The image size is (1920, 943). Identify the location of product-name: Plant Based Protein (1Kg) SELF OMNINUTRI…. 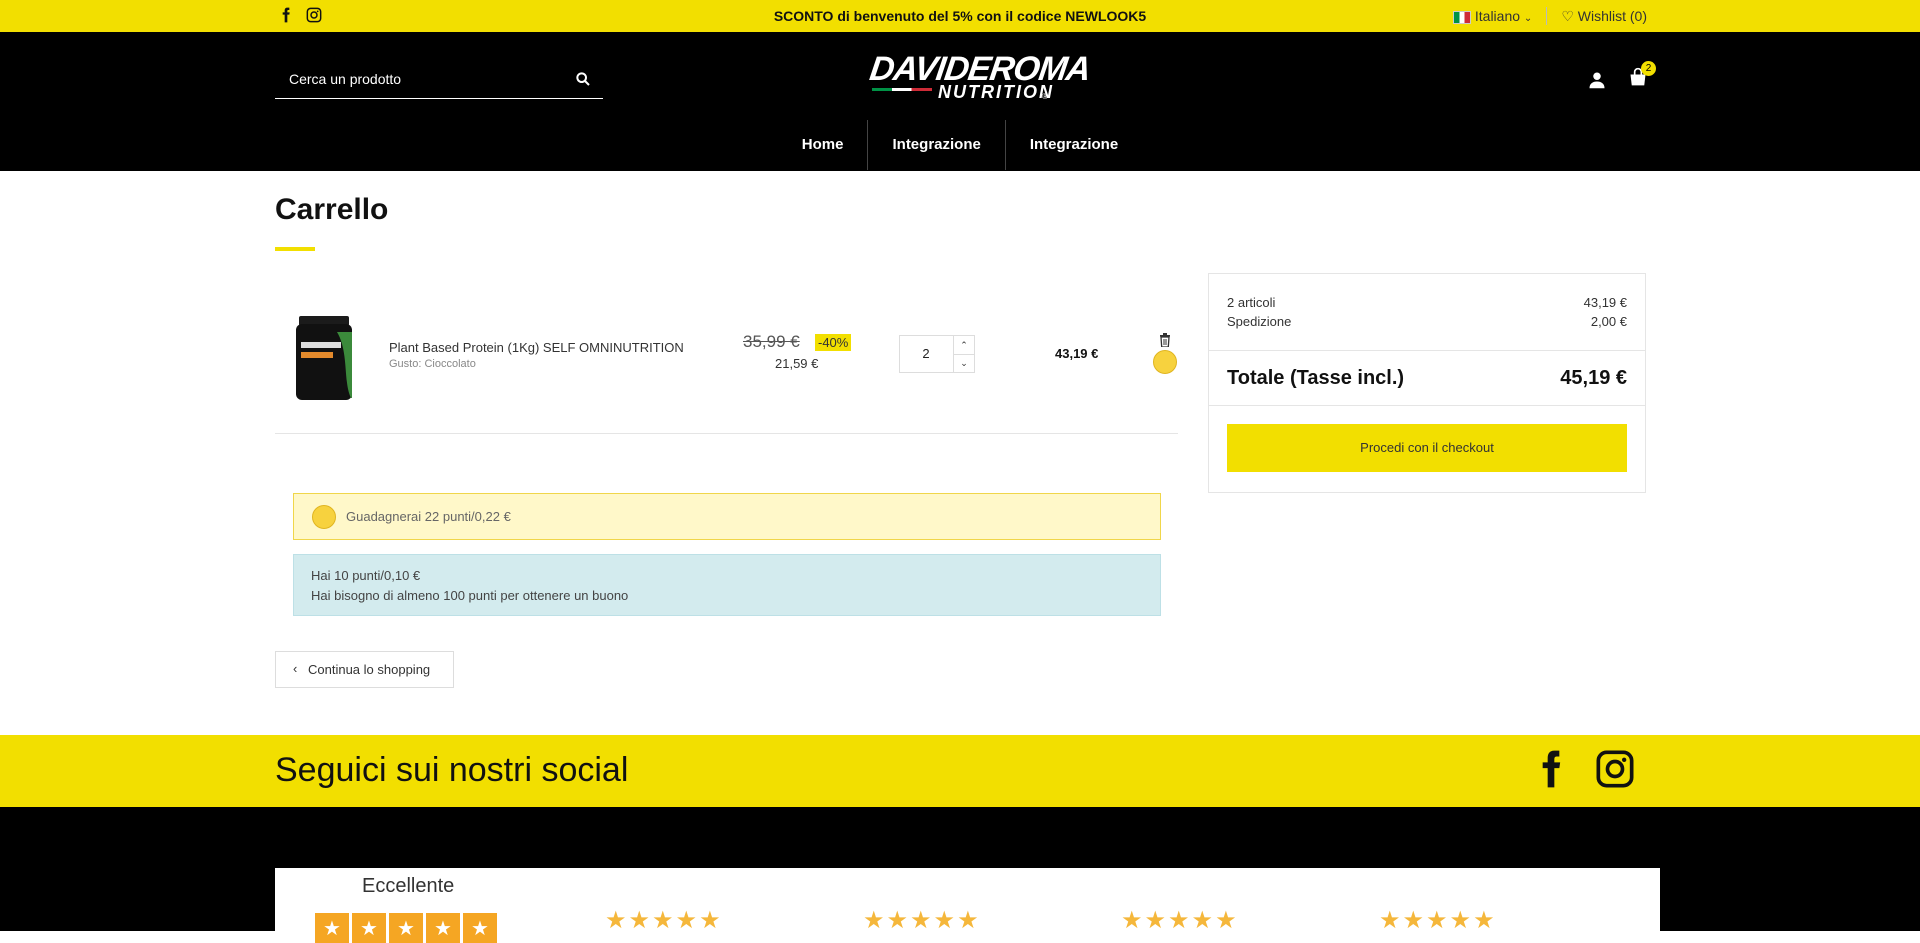
(536, 347).